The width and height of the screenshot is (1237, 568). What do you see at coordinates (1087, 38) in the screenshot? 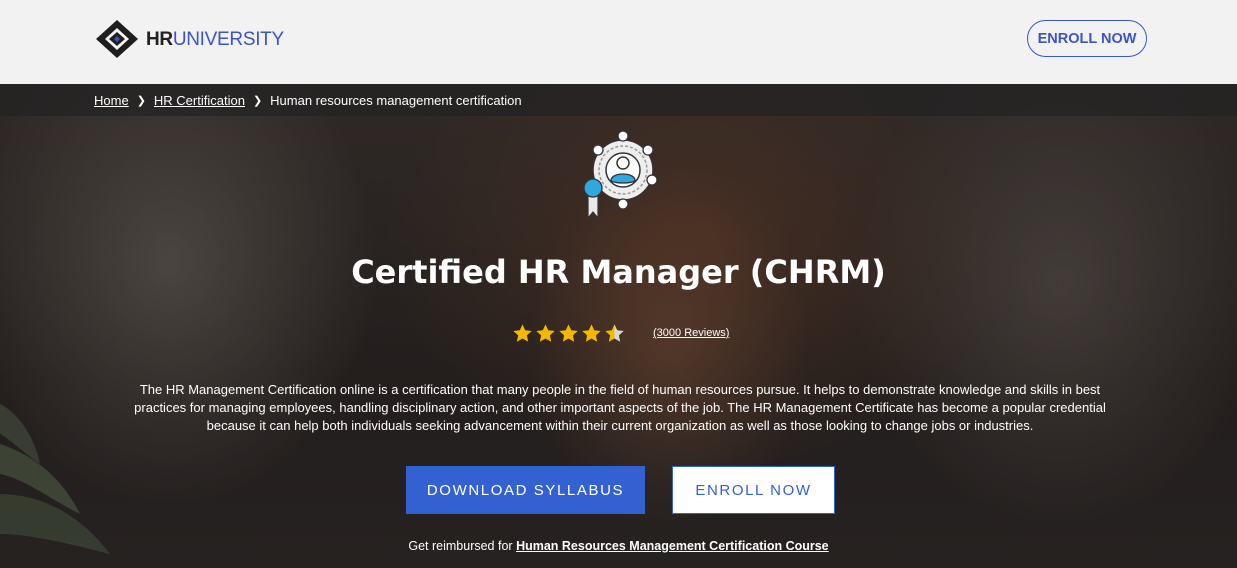
I see `header-enroll-button: ENROLL NOW` at bounding box center [1087, 38].